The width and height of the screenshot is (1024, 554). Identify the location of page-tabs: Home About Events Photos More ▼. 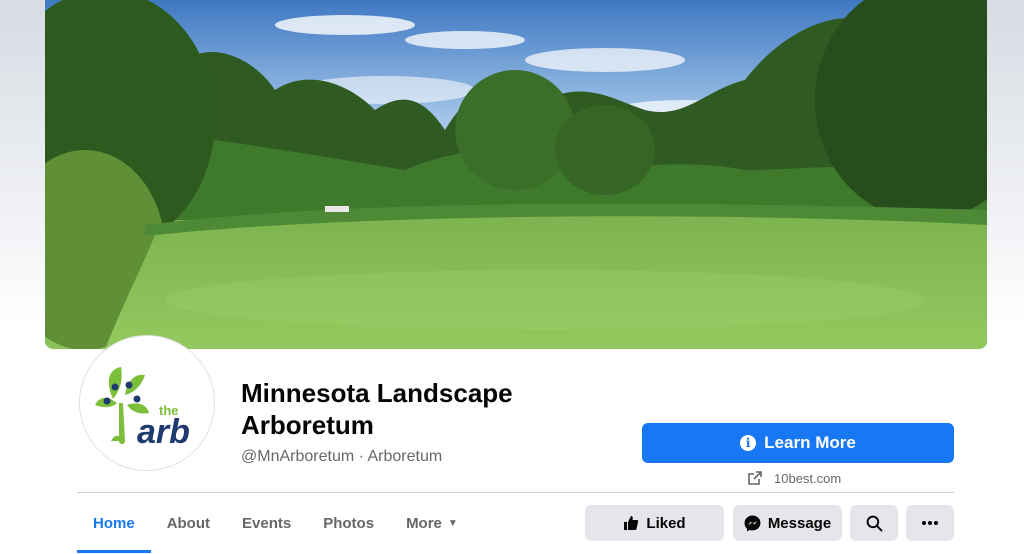
(275, 524).